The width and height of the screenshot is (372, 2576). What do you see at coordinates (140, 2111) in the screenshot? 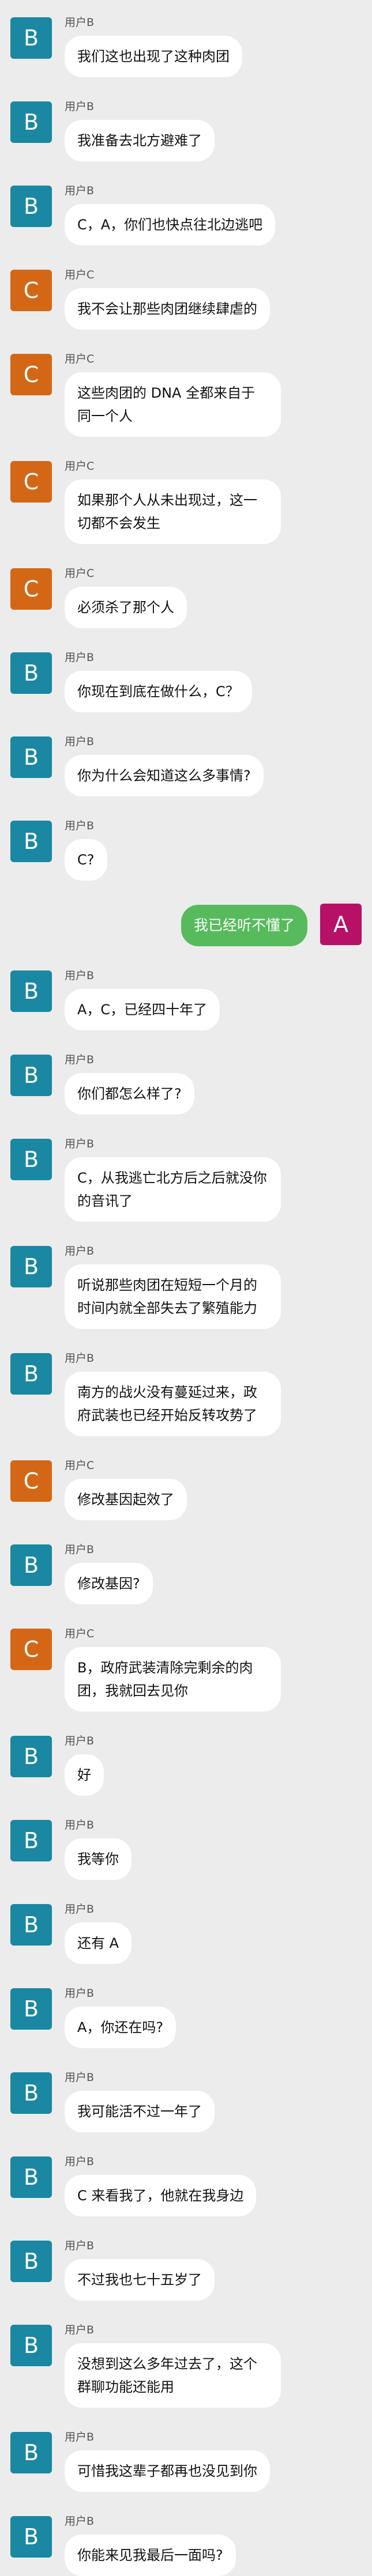
I see `message-bubble: 我可能活不过一年了` at bounding box center [140, 2111].